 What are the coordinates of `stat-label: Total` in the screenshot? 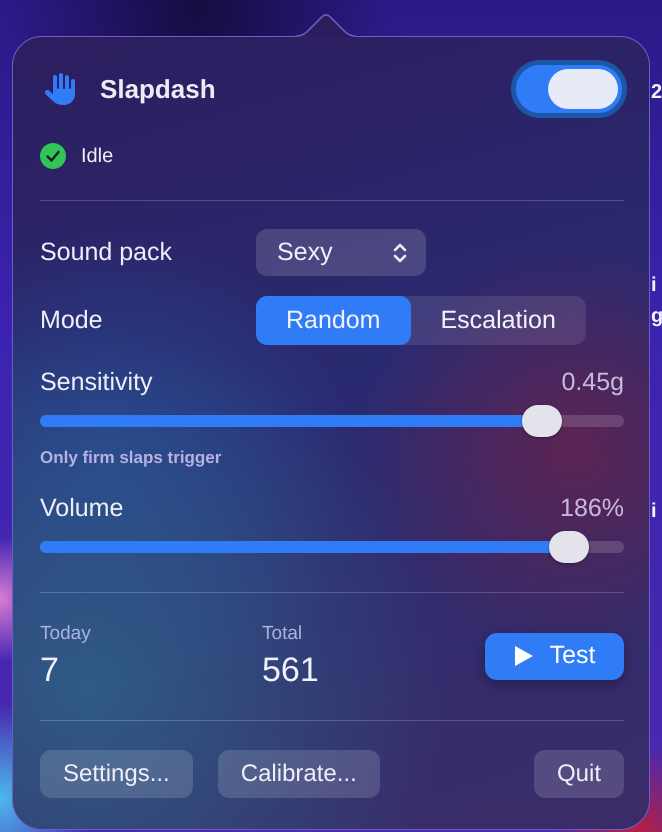 It's located at (283, 634).